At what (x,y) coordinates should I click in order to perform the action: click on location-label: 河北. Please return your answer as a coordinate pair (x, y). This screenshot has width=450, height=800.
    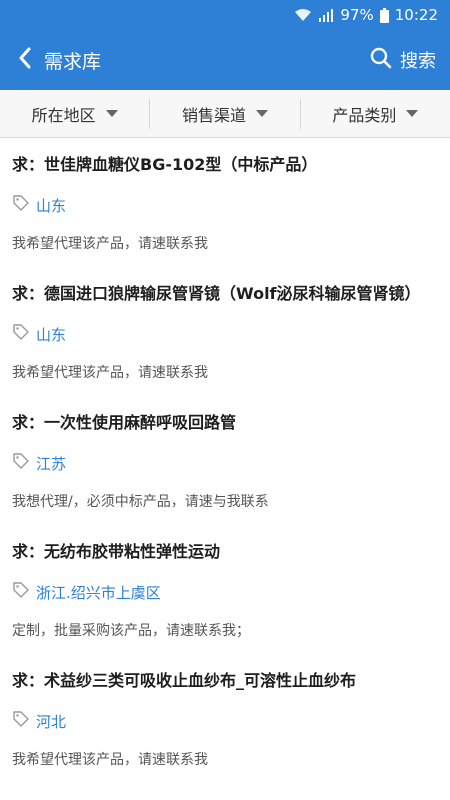
    Looking at the image, I should click on (51, 721).